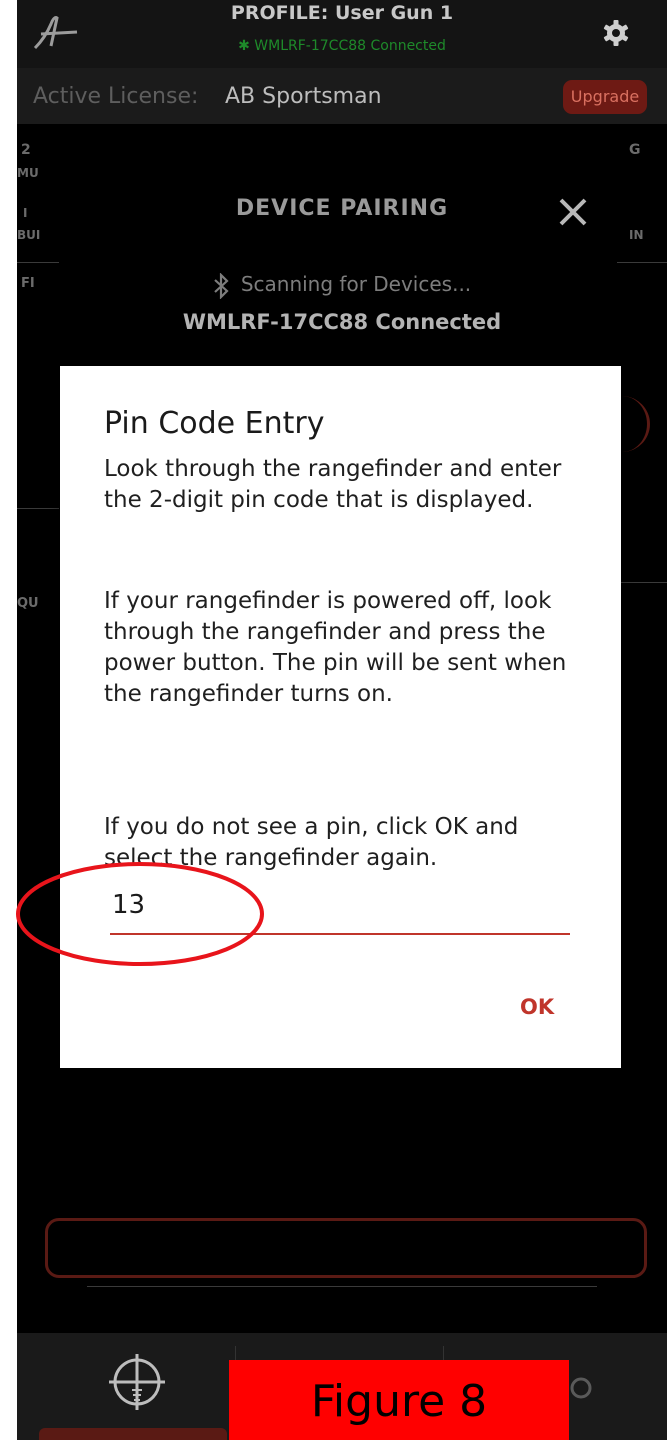  Describe the element at coordinates (29, 235) in the screenshot. I see `bg-edge-text: BUI` at that location.